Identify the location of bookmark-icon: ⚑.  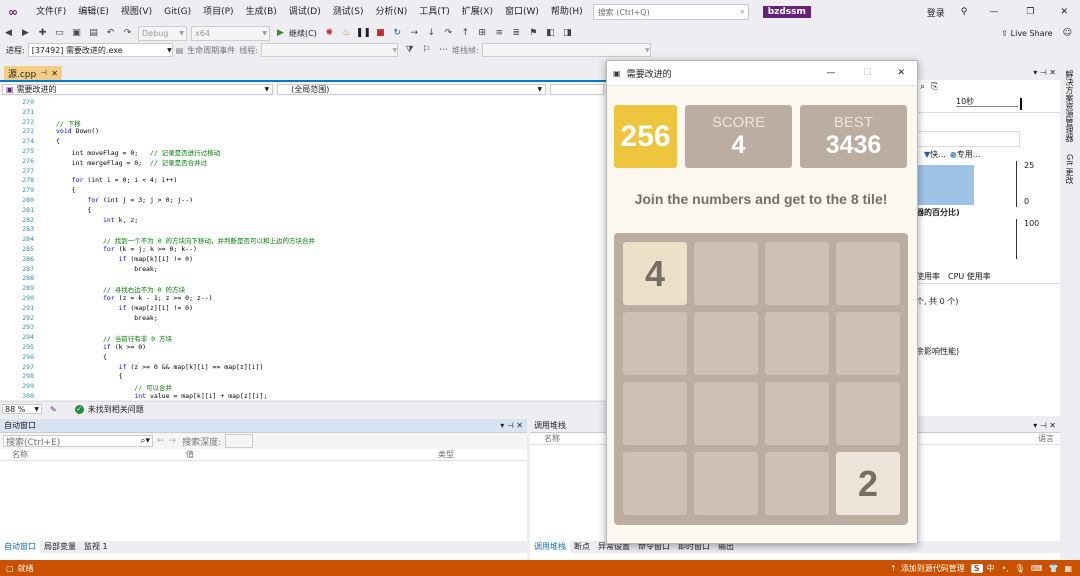
(533, 33).